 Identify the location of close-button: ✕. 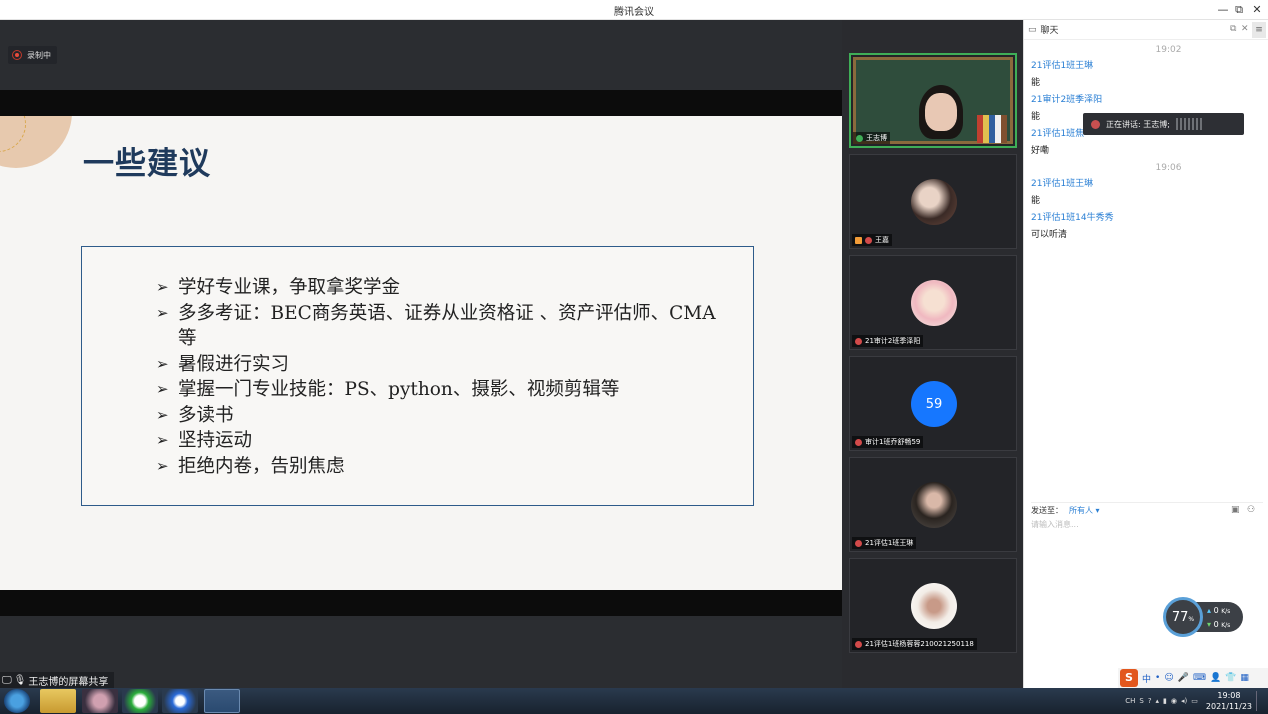
(1257, 10).